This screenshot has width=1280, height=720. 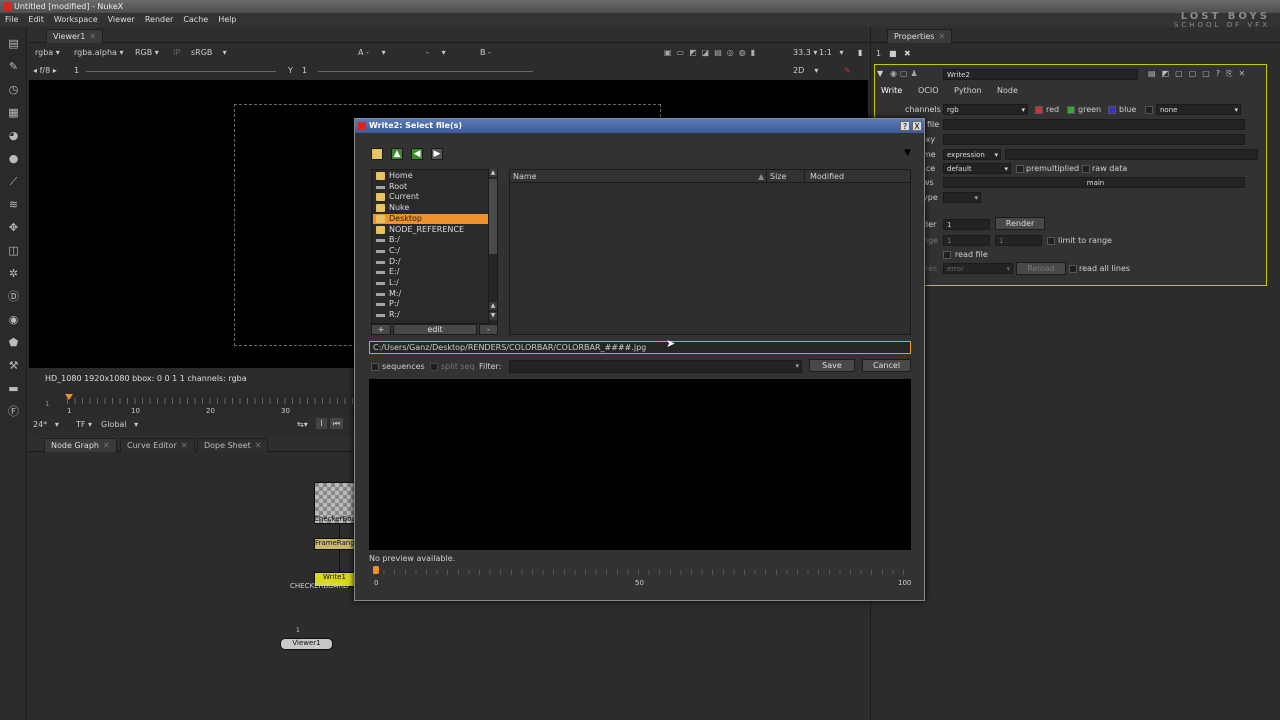 What do you see at coordinates (1040, 74) in the screenshot?
I see `node-name-field: Write2` at bounding box center [1040, 74].